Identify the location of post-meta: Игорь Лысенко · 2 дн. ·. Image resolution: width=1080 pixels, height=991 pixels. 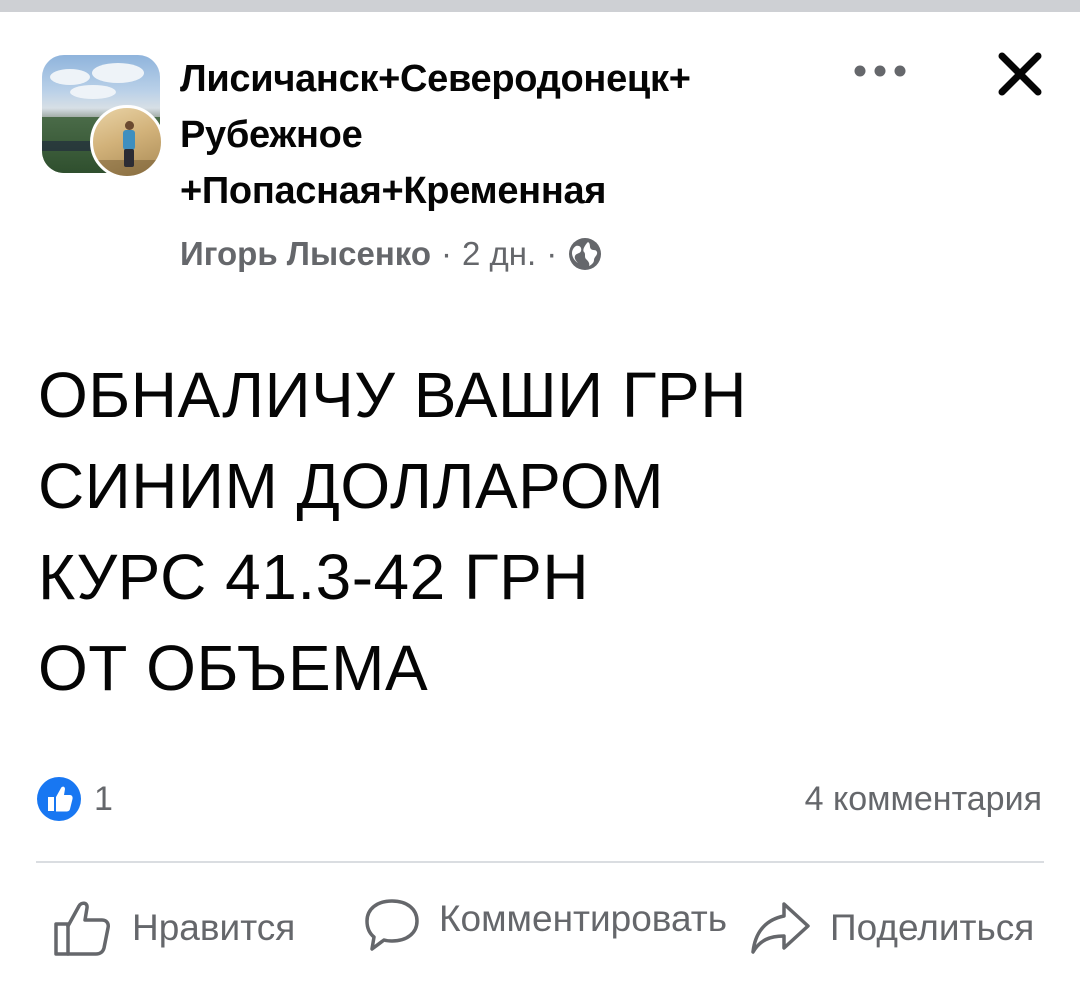
(391, 254).